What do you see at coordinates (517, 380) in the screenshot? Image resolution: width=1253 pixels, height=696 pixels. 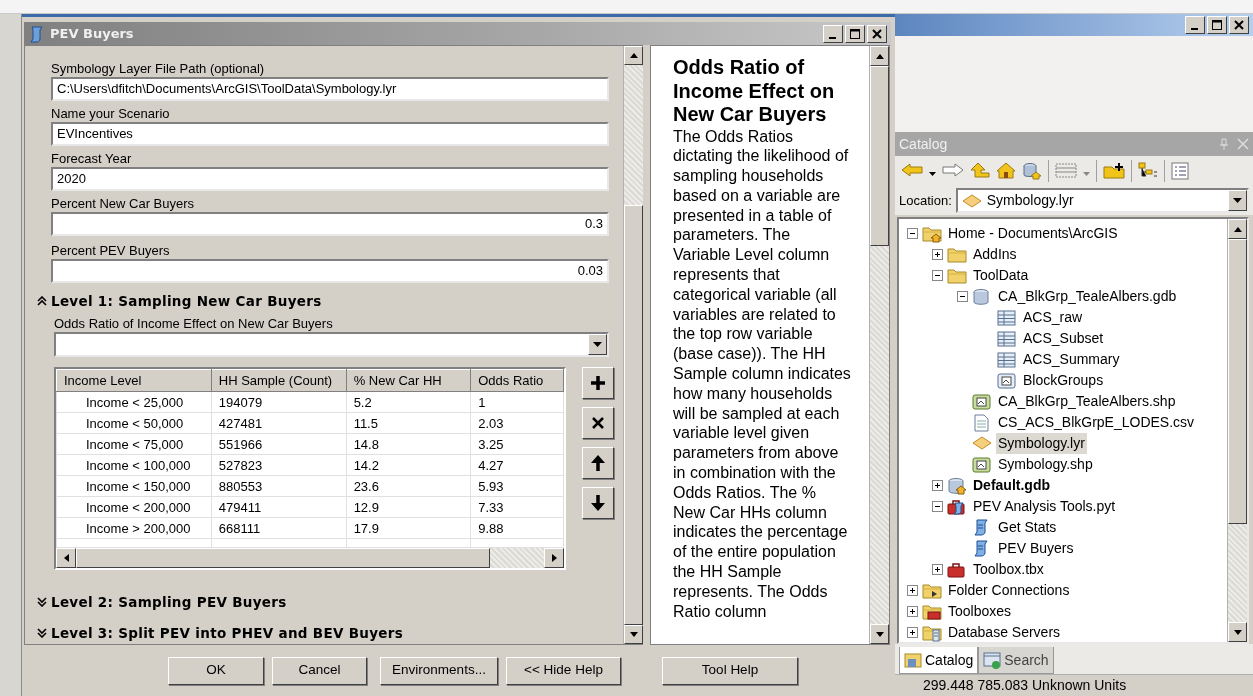 I see `column-header: Odds Ratio` at bounding box center [517, 380].